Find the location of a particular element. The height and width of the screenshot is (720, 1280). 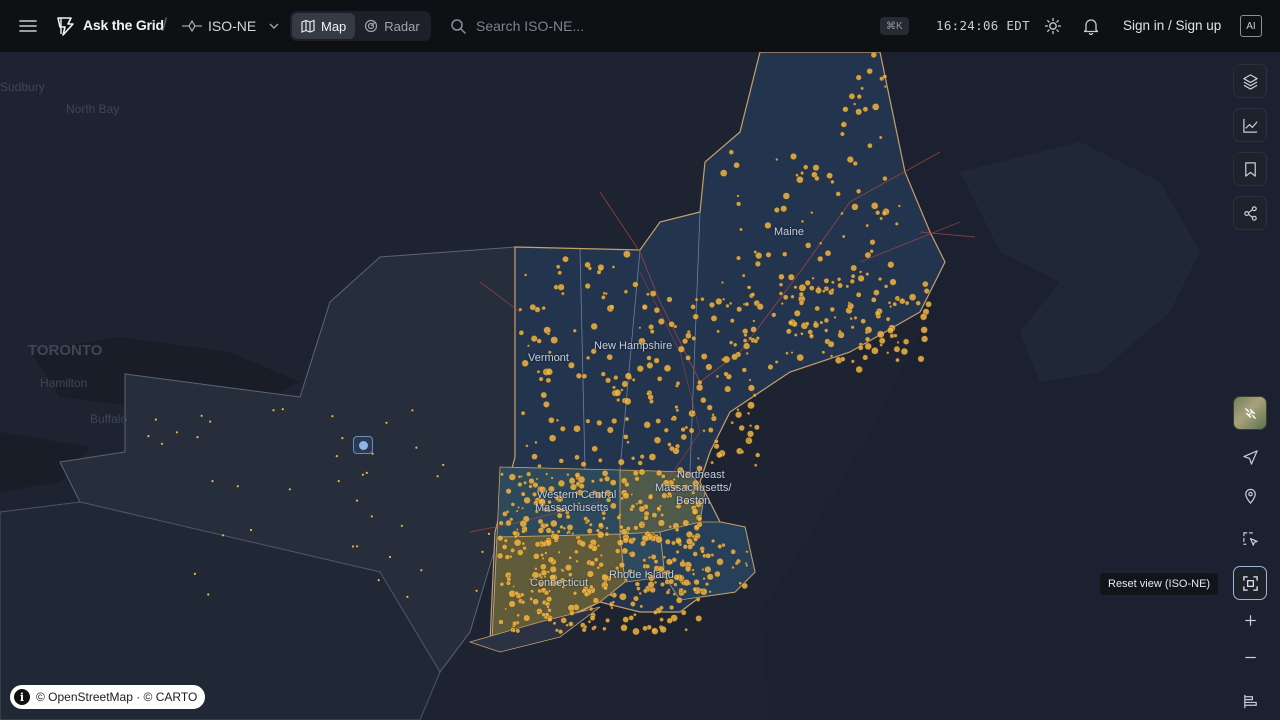

zoom-out-button is located at coordinates (1250, 657).